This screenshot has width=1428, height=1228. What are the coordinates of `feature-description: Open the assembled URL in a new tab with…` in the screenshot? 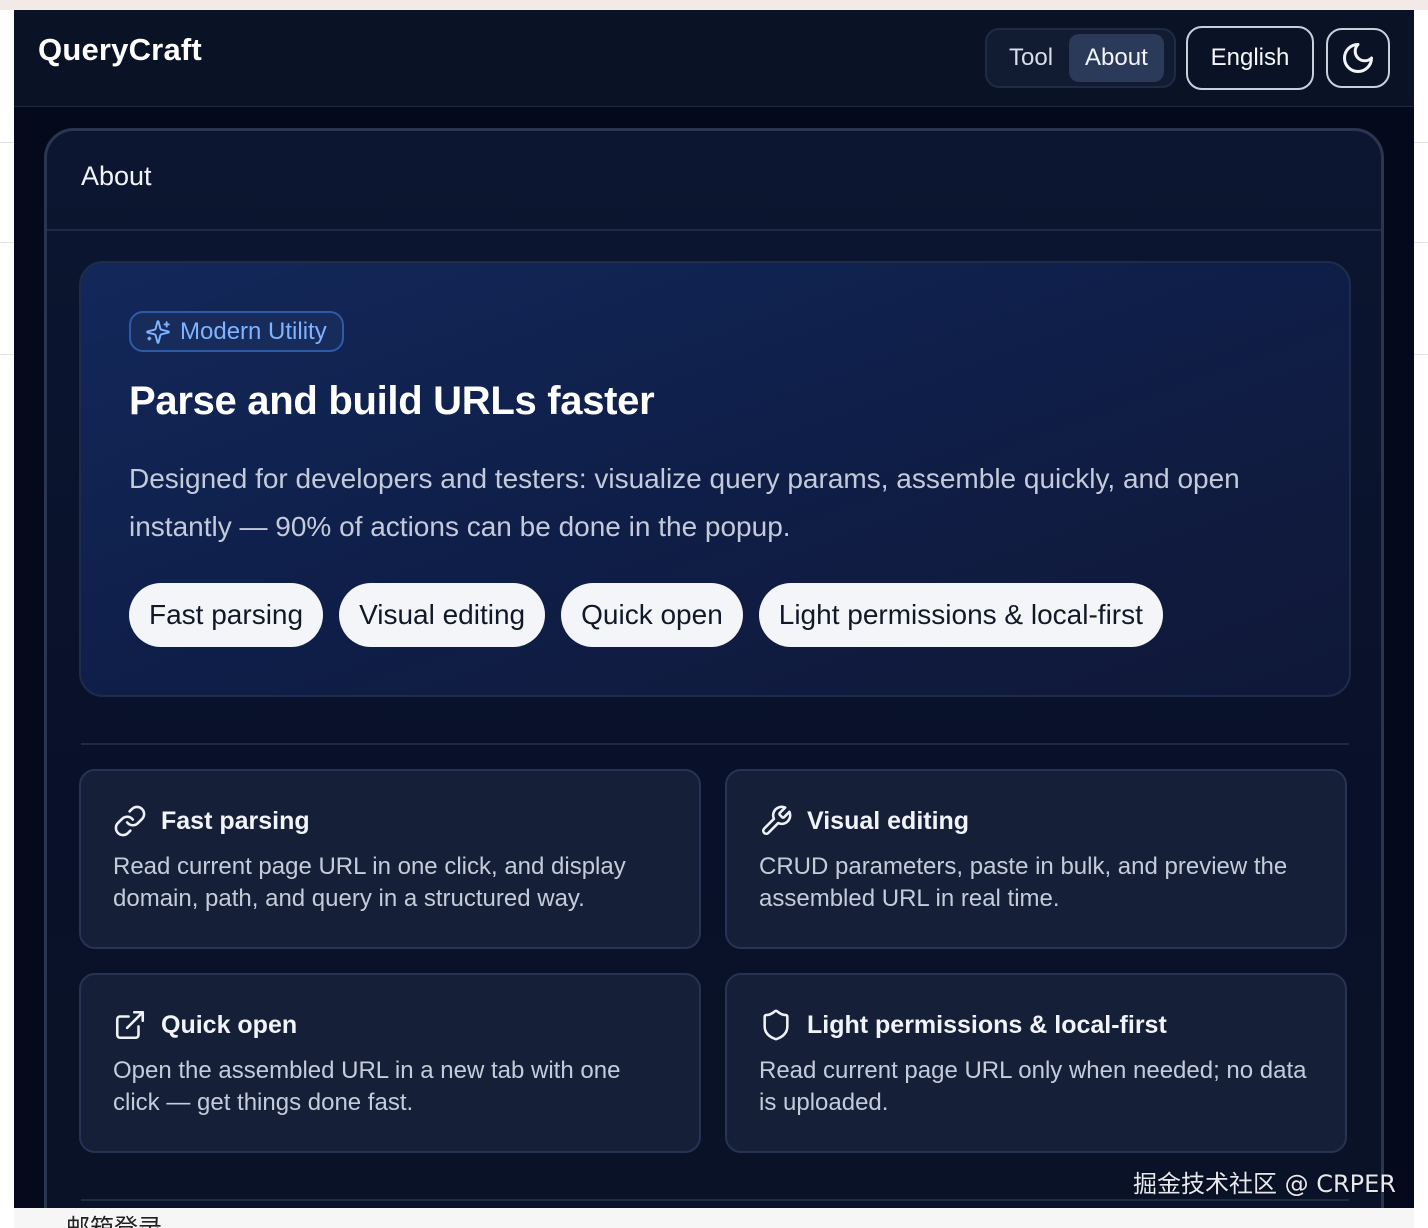 It's located at (367, 1086).